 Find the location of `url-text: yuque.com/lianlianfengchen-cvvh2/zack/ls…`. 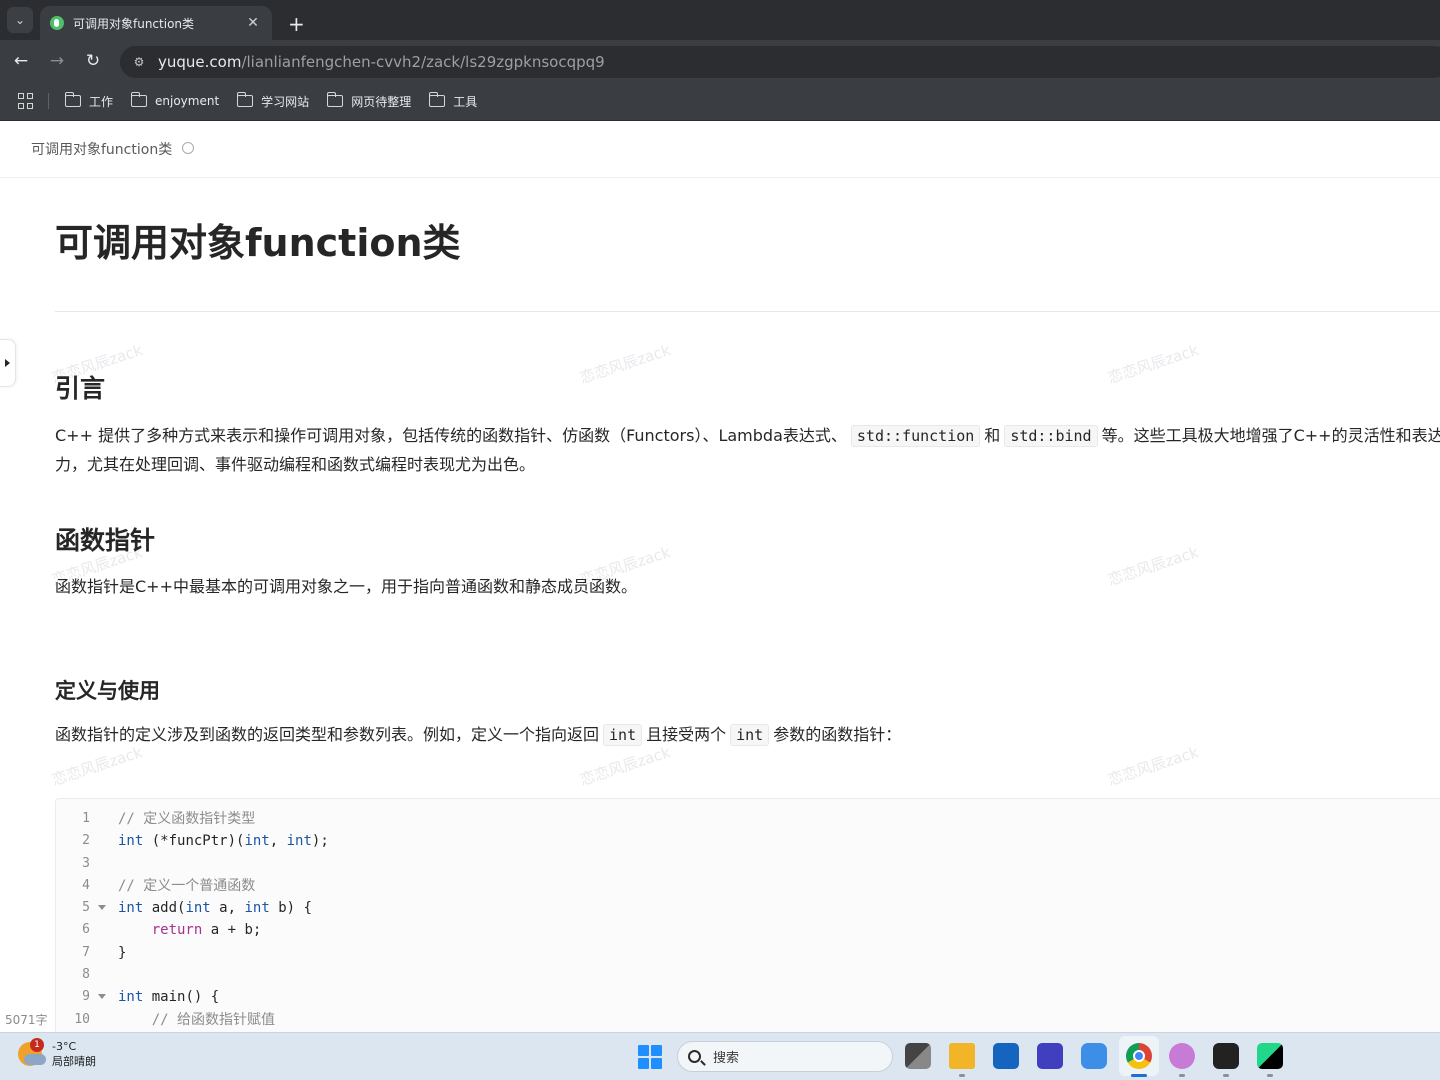

url-text: yuque.com/lianlianfengchen-cvvh2/zack/ls… is located at coordinates (381, 62).